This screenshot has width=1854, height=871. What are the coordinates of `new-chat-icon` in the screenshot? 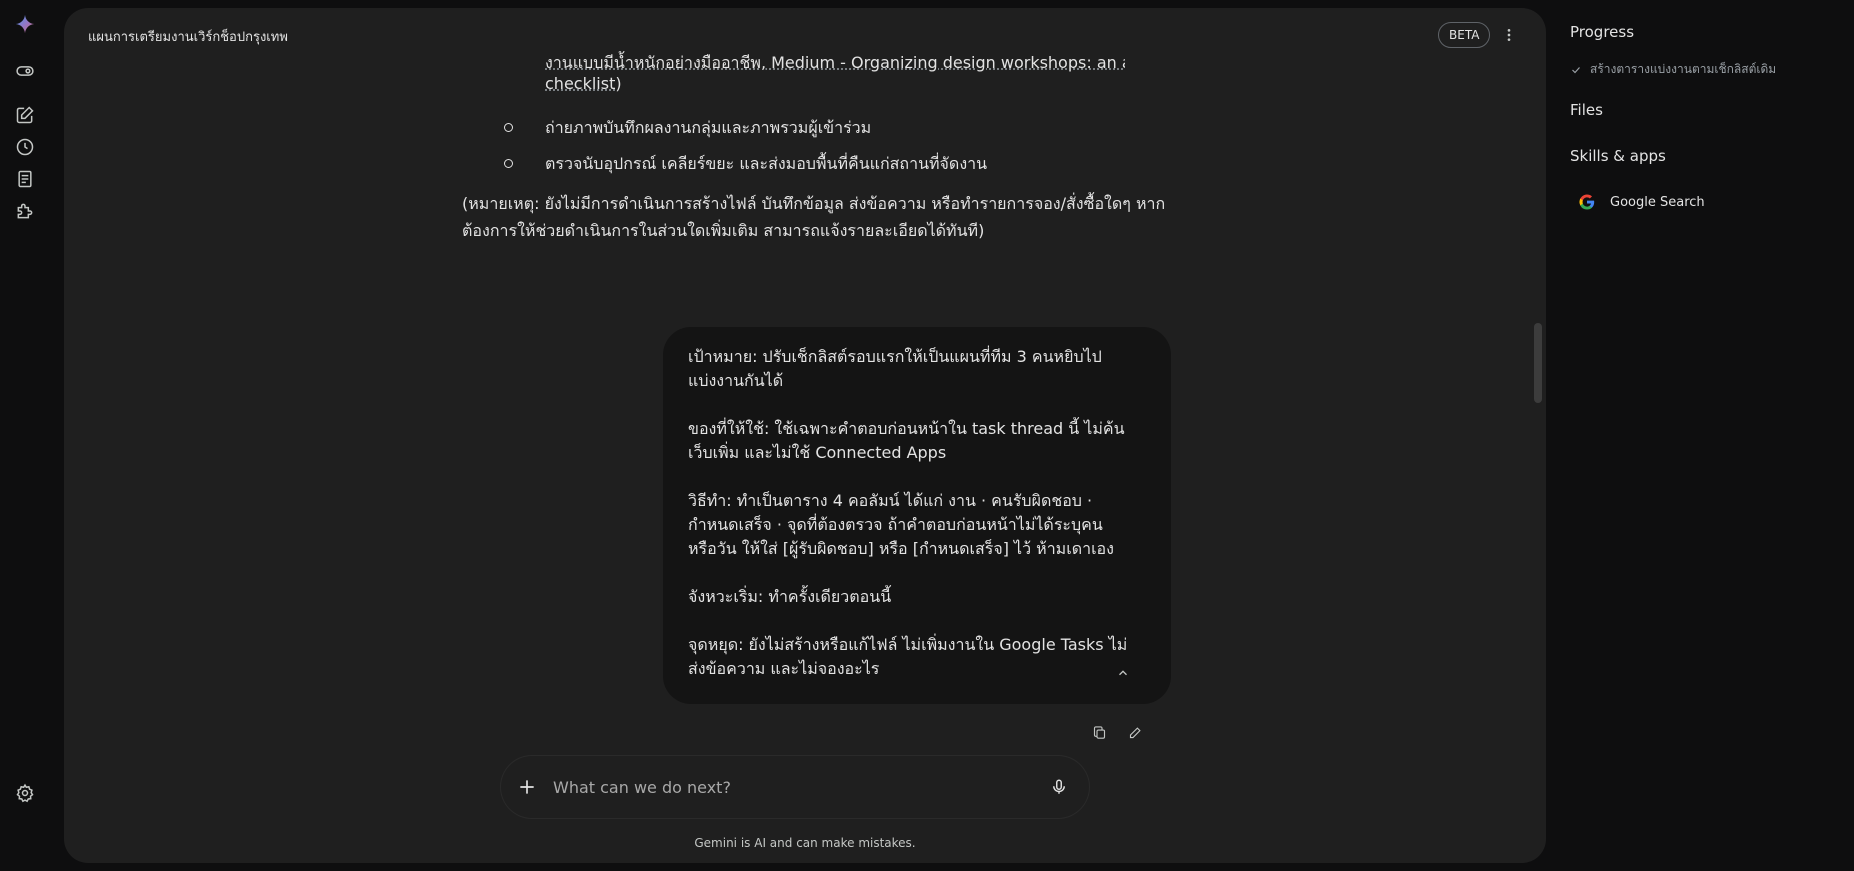 It's located at (25, 115).